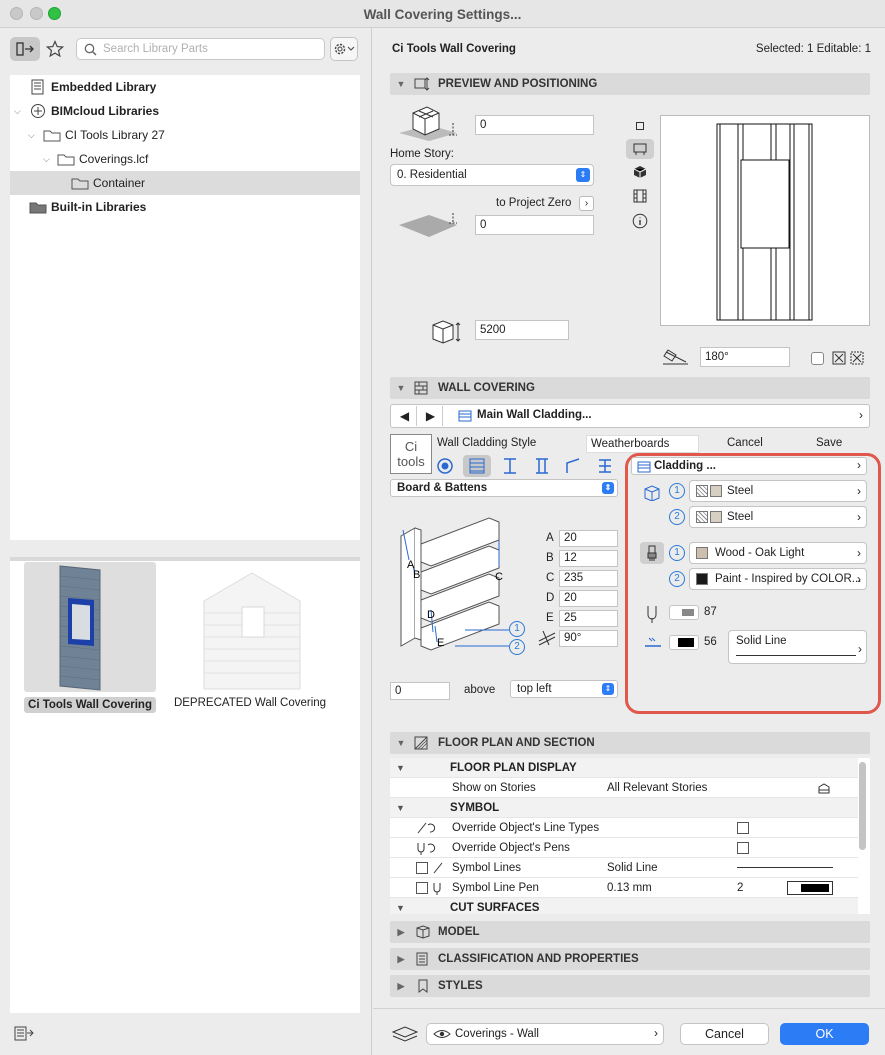  What do you see at coordinates (624, 868) in the screenshot?
I see `symbol-lines-row: Symbol Lines Solid Line` at bounding box center [624, 868].